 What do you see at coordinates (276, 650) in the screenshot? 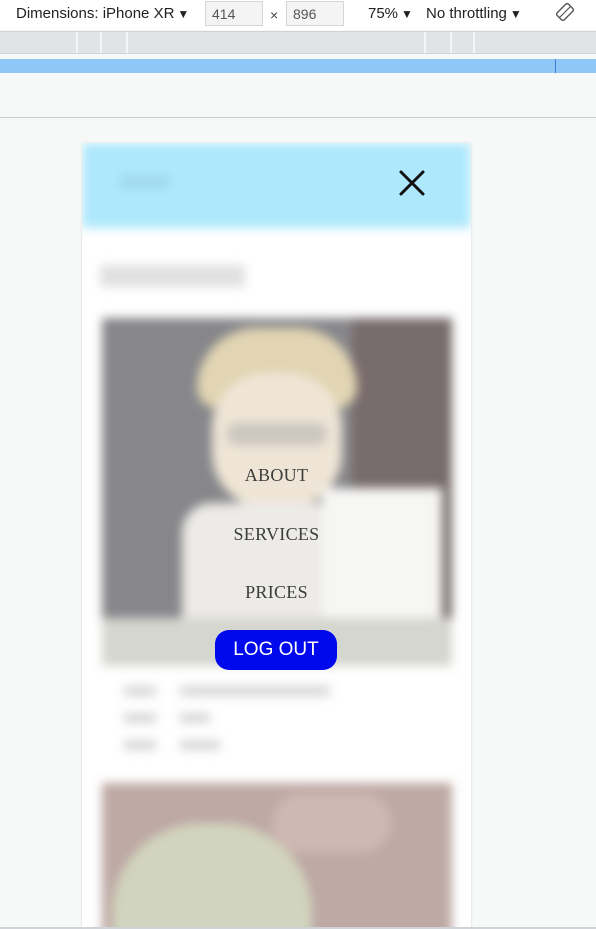
I see `logout-button: LOG OUT` at bounding box center [276, 650].